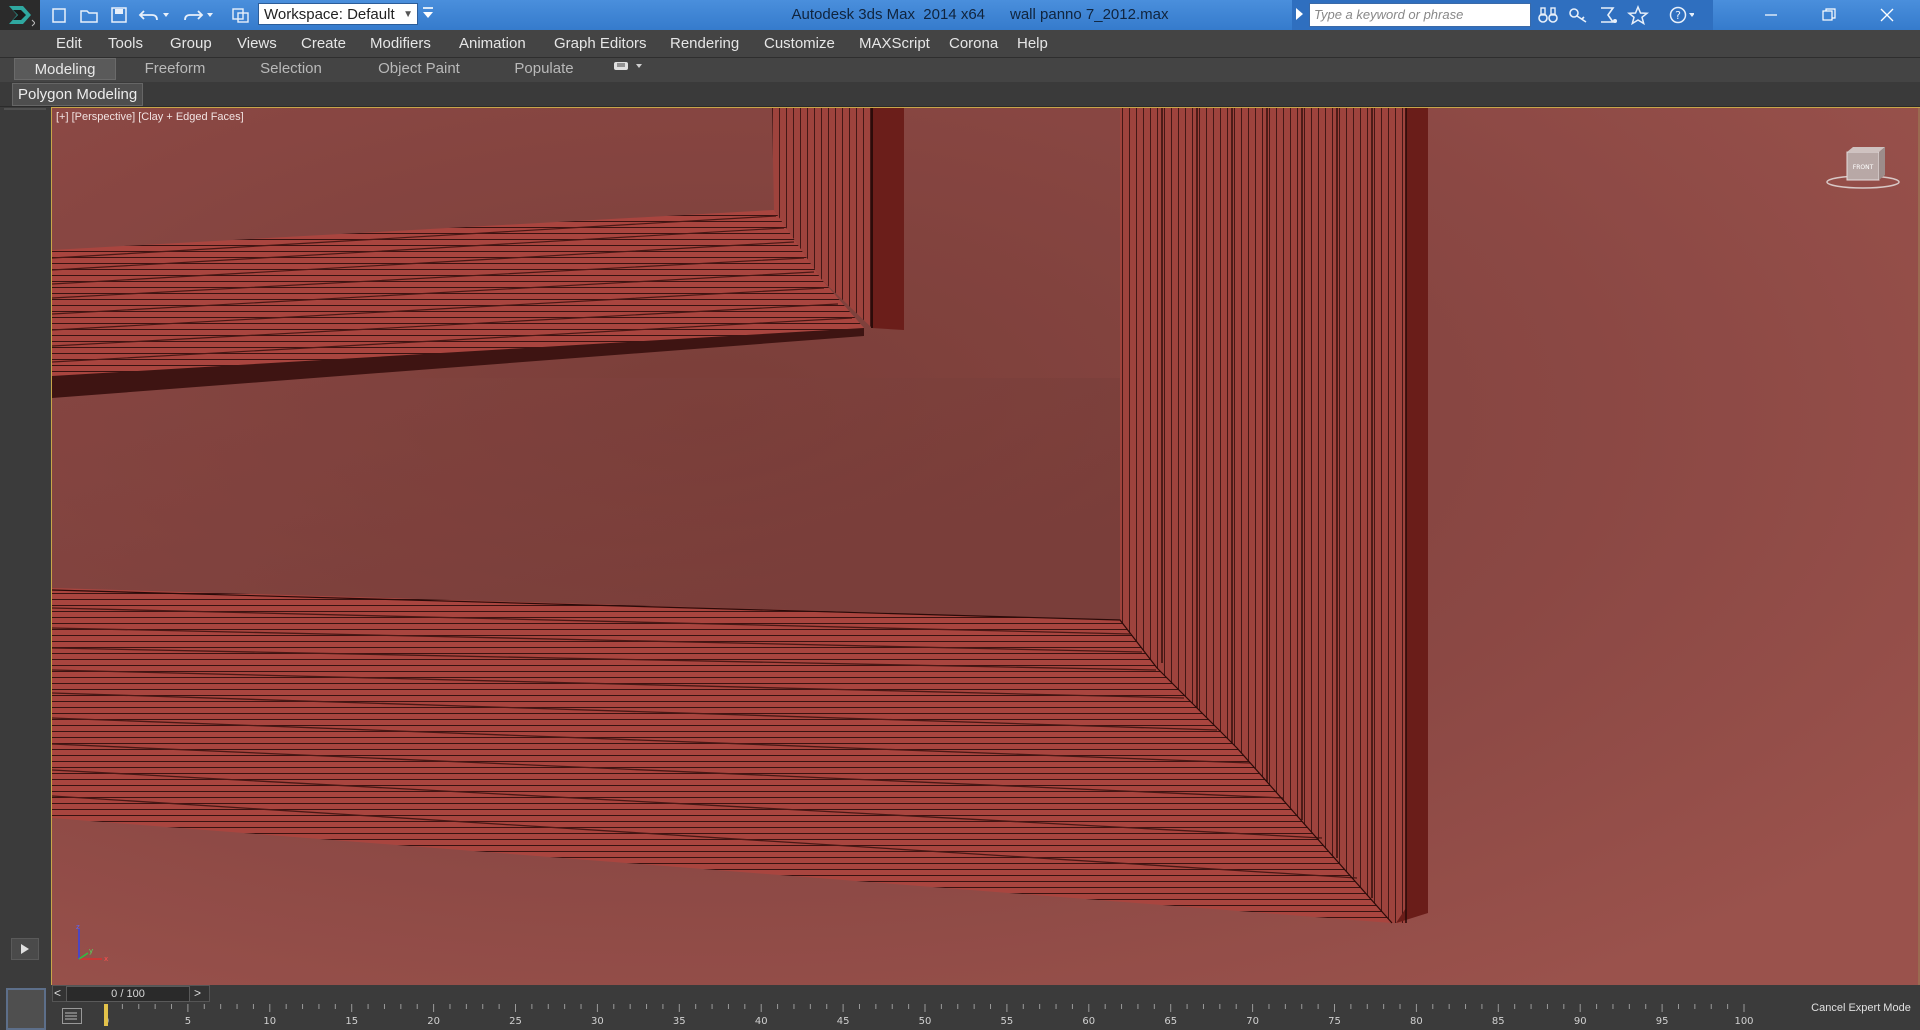  I want to click on save-icon, so click(119, 15).